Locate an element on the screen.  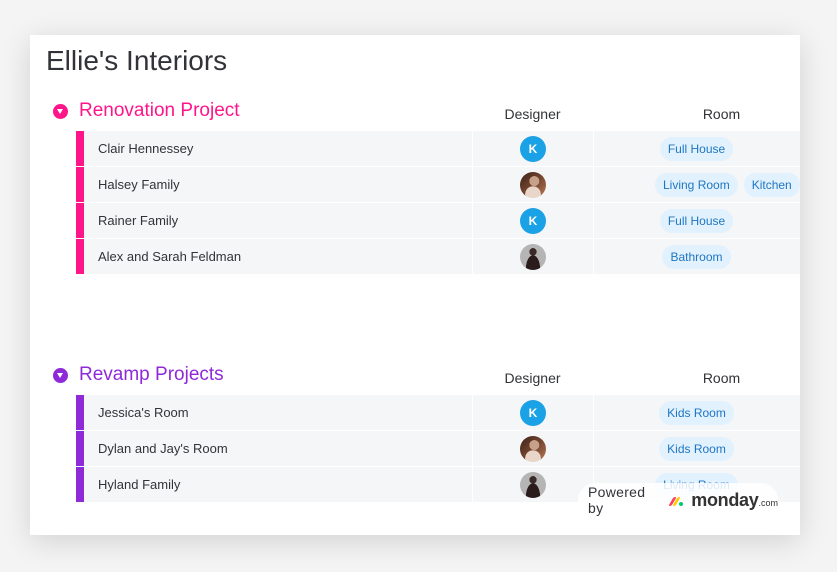
room-tag: Kitchen is located at coordinates (771, 184).